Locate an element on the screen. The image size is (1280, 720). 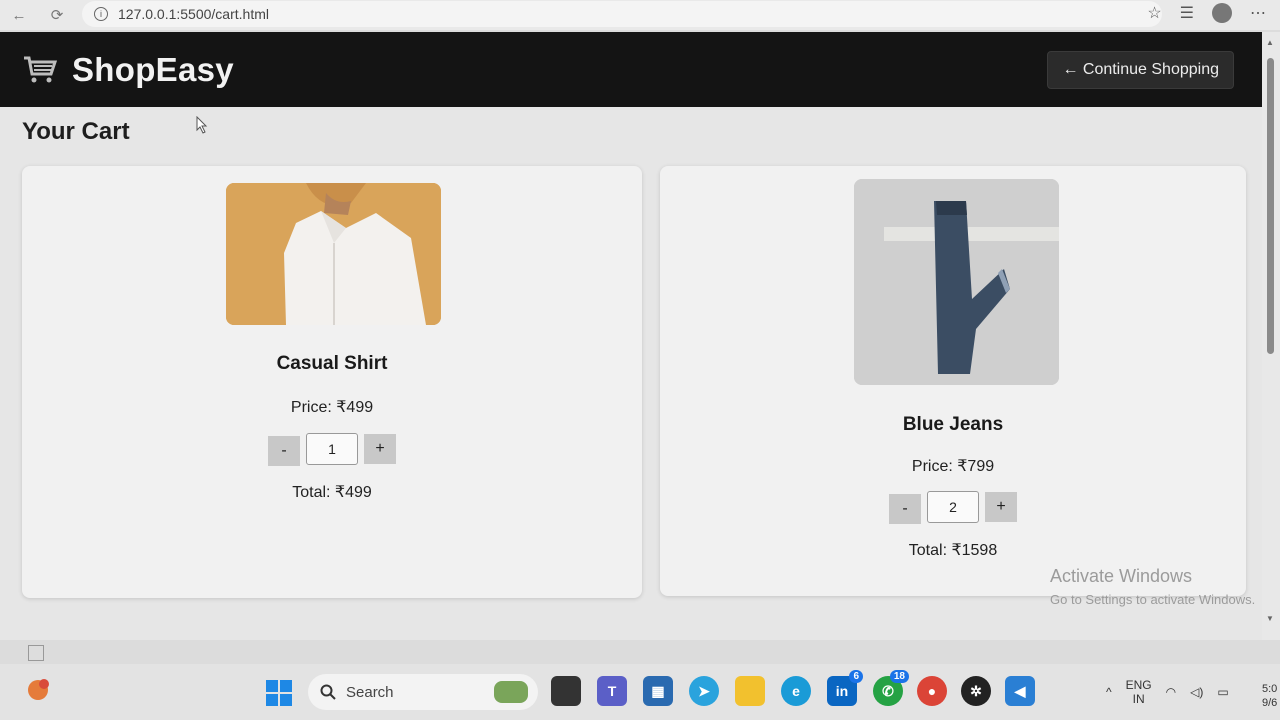
more-icon: ⋯ is located at coordinates (1258, 13).